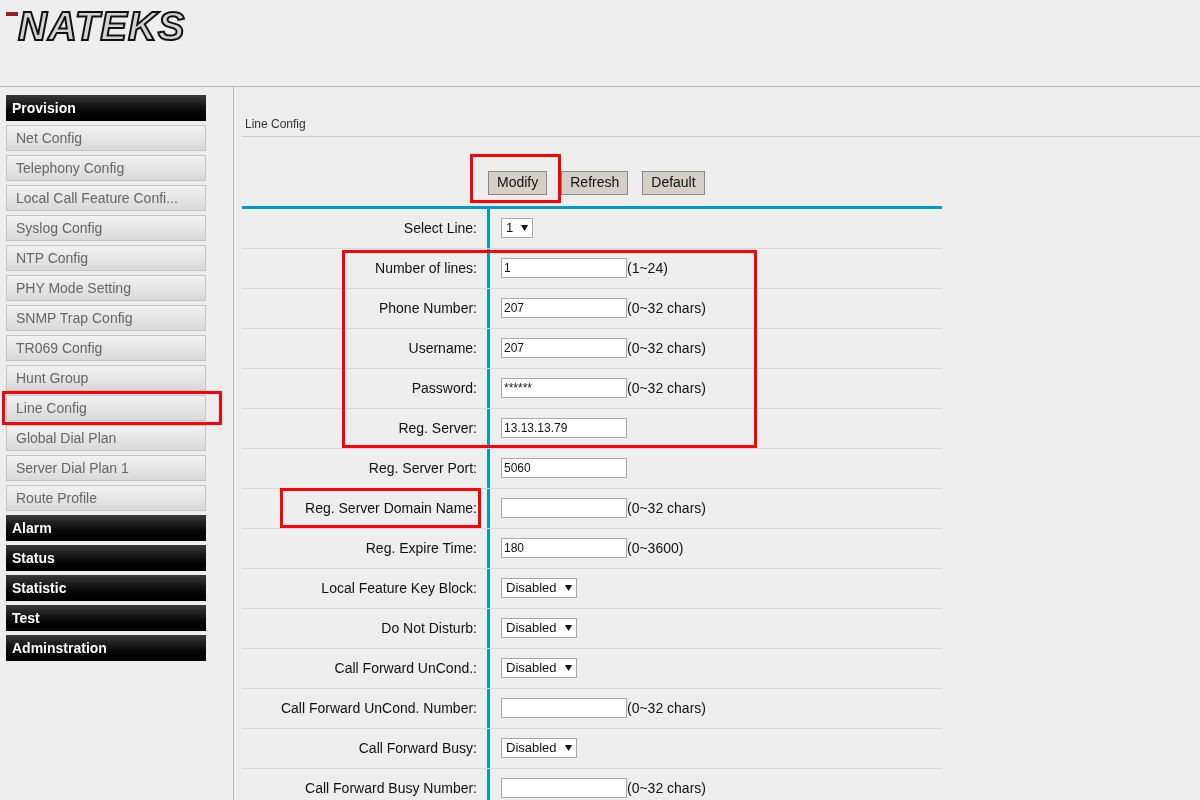 Image resolution: width=1200 pixels, height=800 pixels. I want to click on sidebar-section: Alarm, so click(106, 528).